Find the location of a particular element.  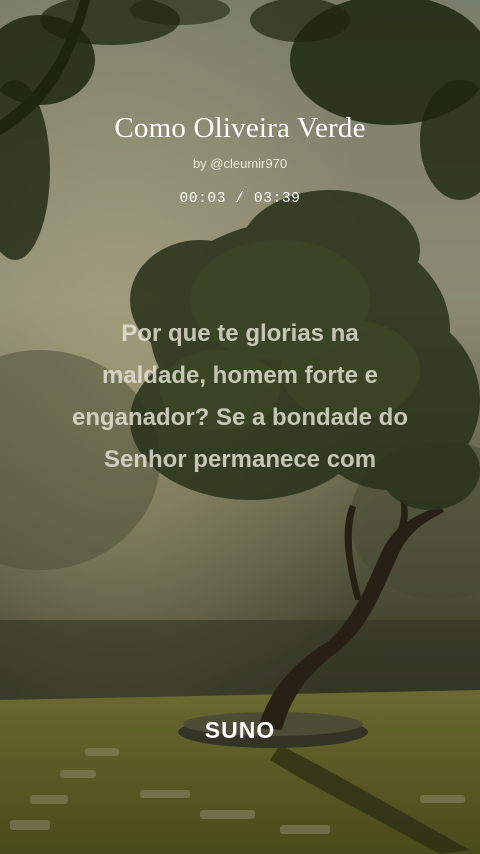

lyric-line: maldade, homem forte e is located at coordinates (240, 375).